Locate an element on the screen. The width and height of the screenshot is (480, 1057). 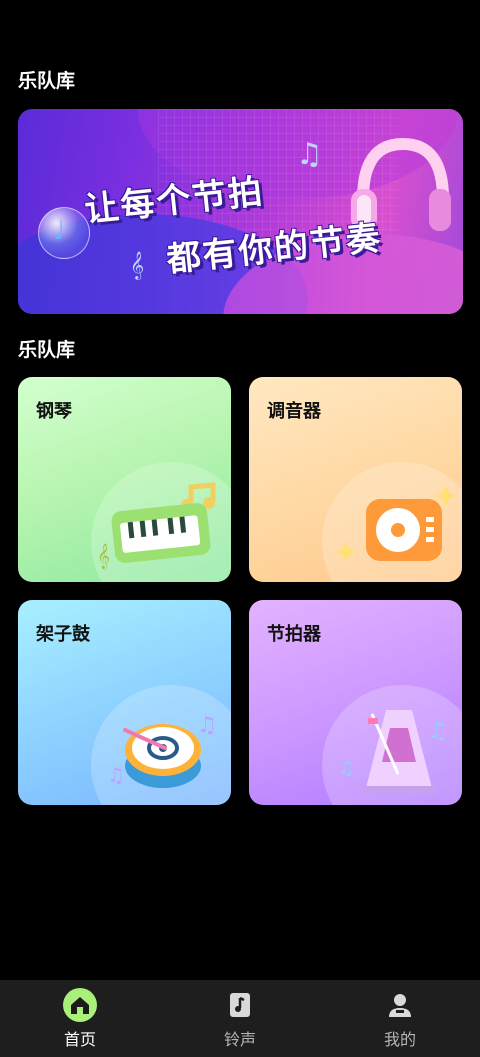
tab-ringtone-label: 铃声 is located at coordinates (239, 1039).